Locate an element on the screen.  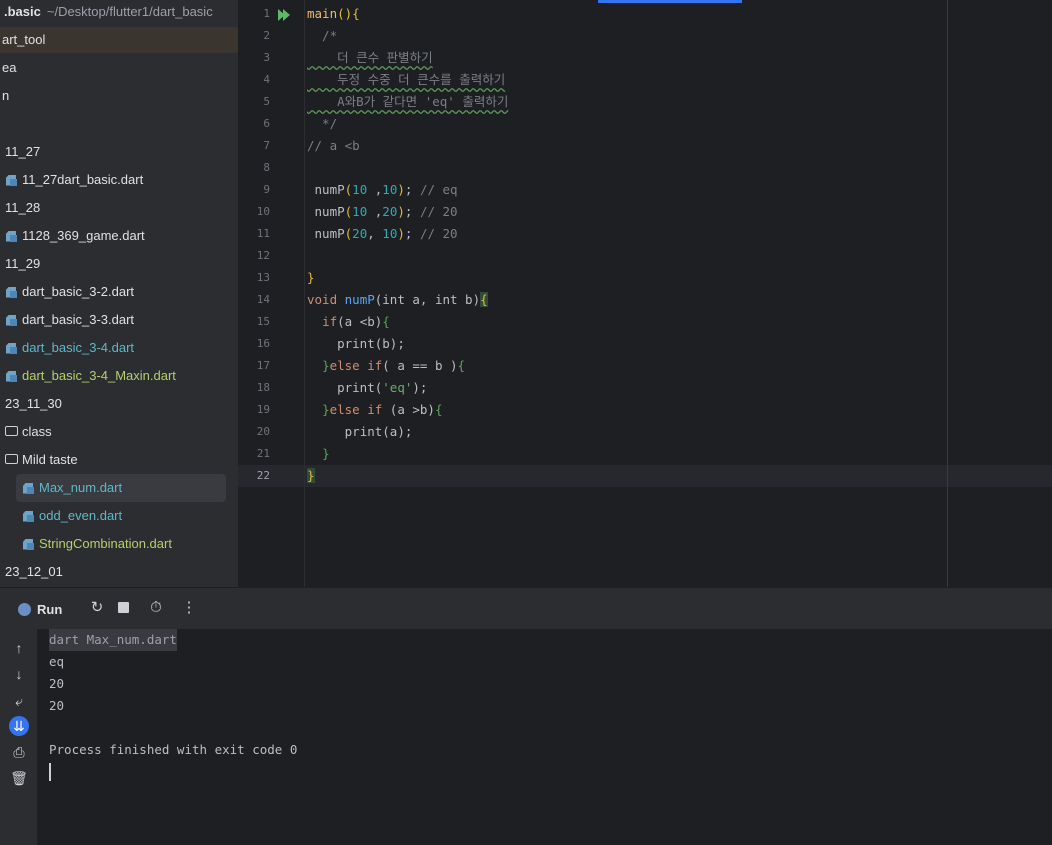
tree-item-folder-11-29: 11_29 is located at coordinates (22, 264).